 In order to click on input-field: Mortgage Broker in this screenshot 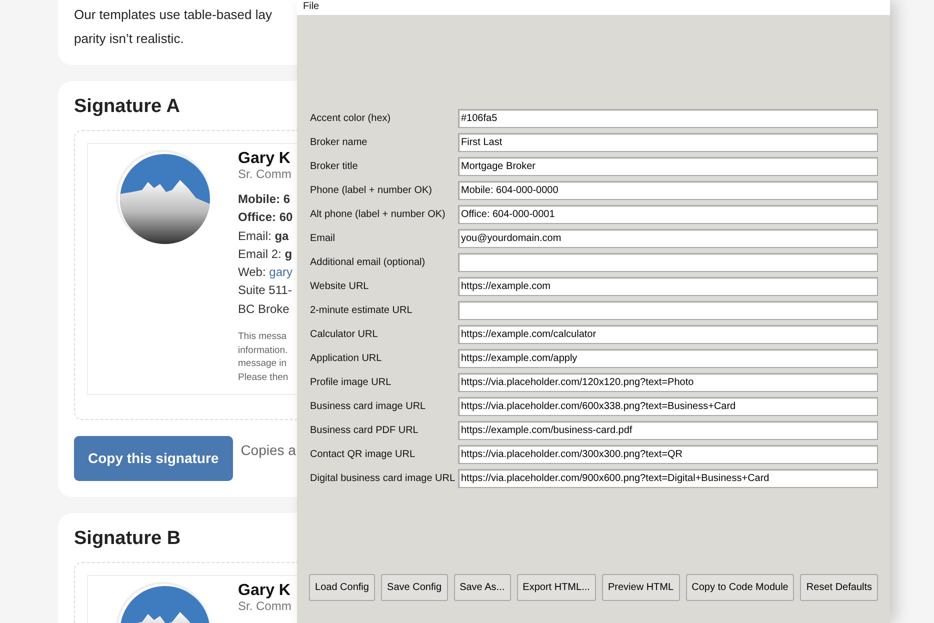, I will do `click(668, 166)`.